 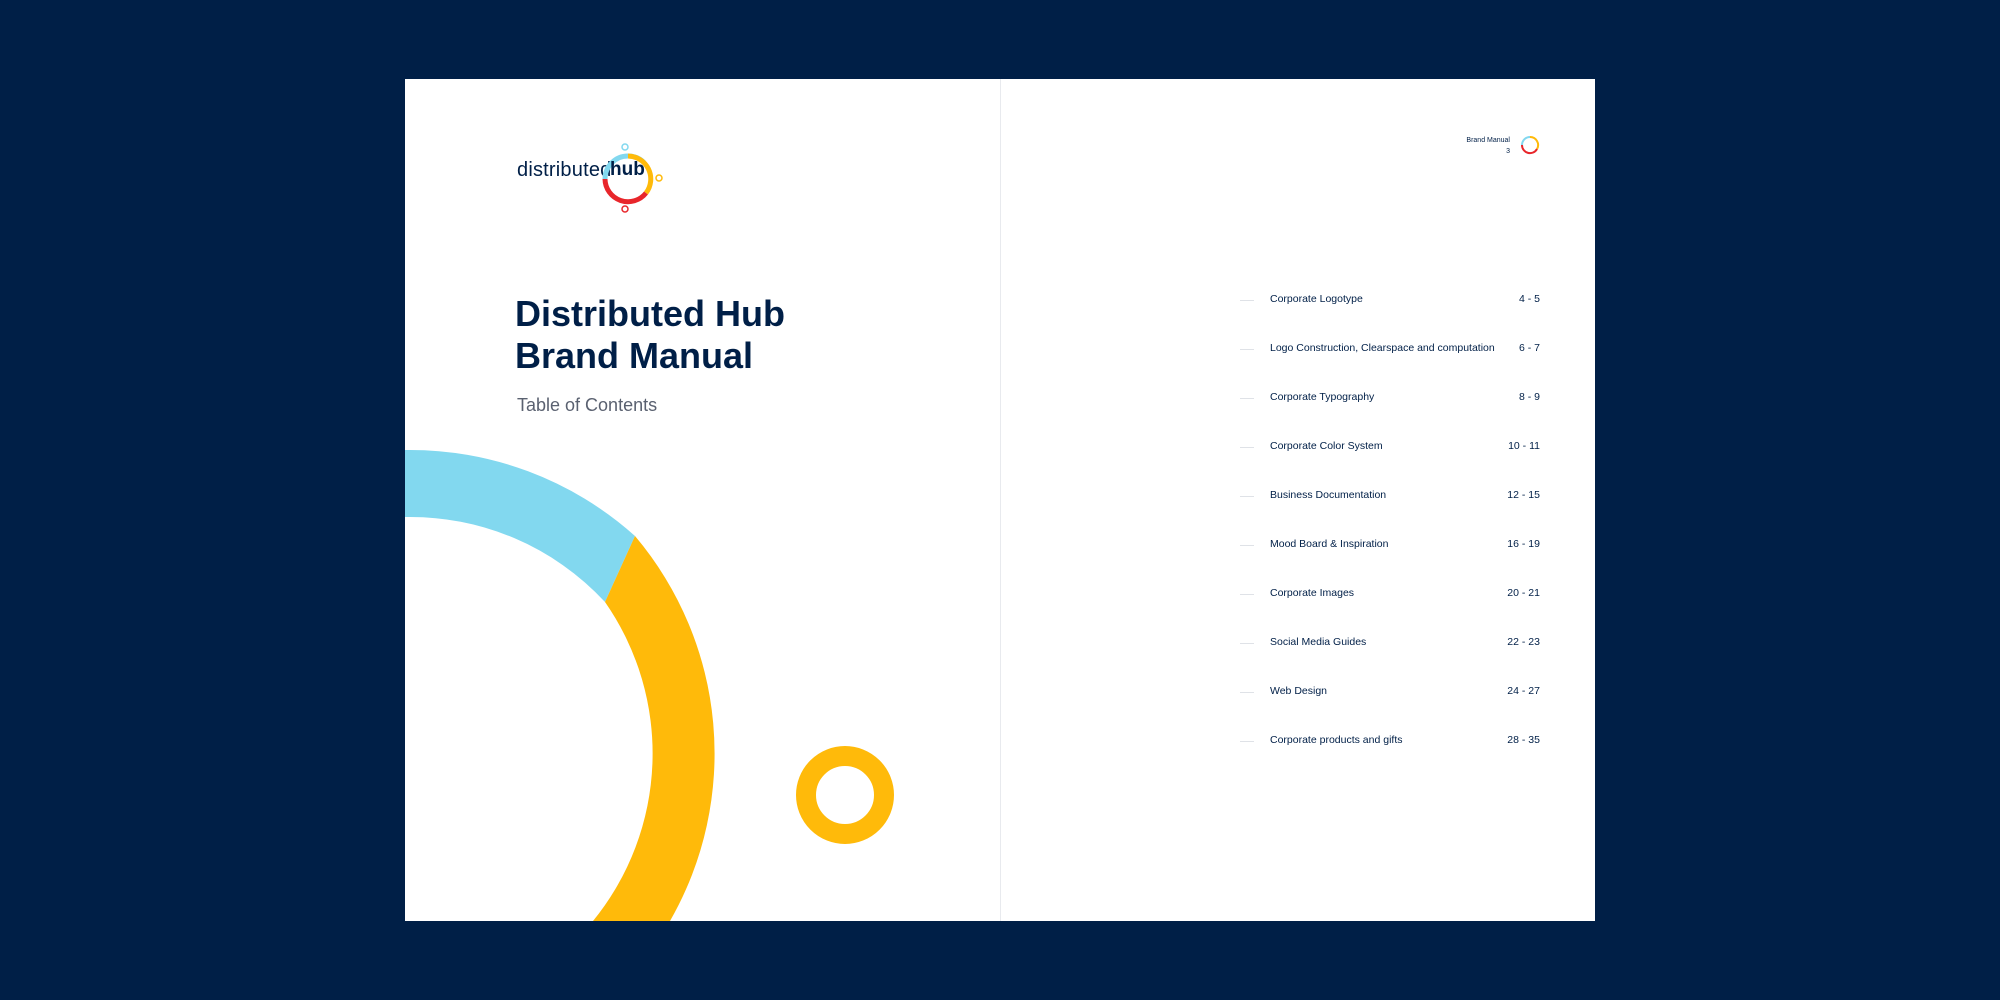 What do you see at coordinates (634, 355) in the screenshot?
I see `title-line-2: Brand Manual` at bounding box center [634, 355].